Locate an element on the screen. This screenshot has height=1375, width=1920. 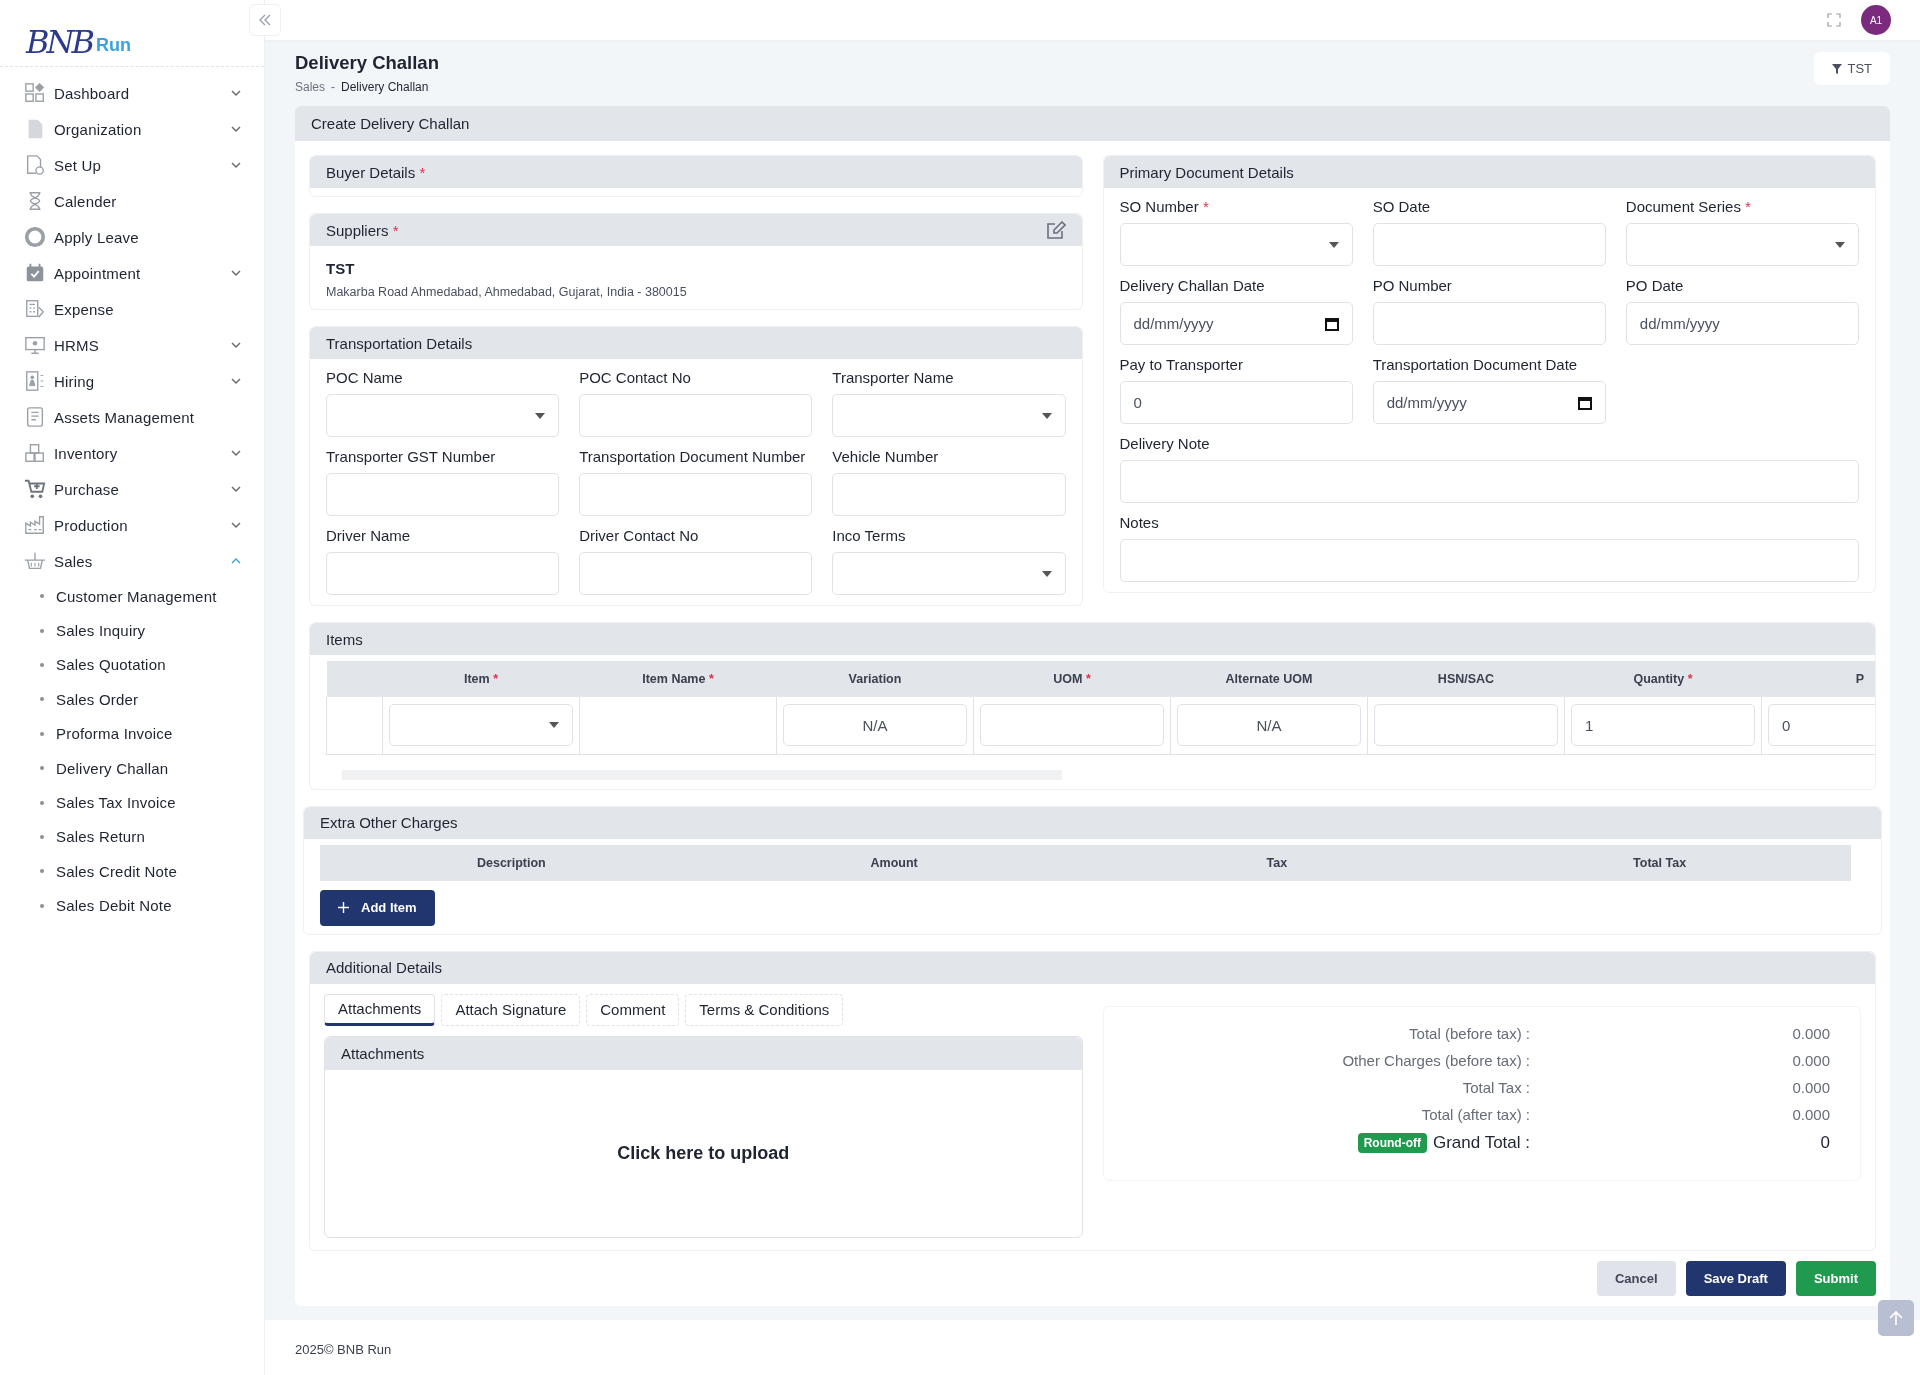
collapse-button is located at coordinates (265, 20).